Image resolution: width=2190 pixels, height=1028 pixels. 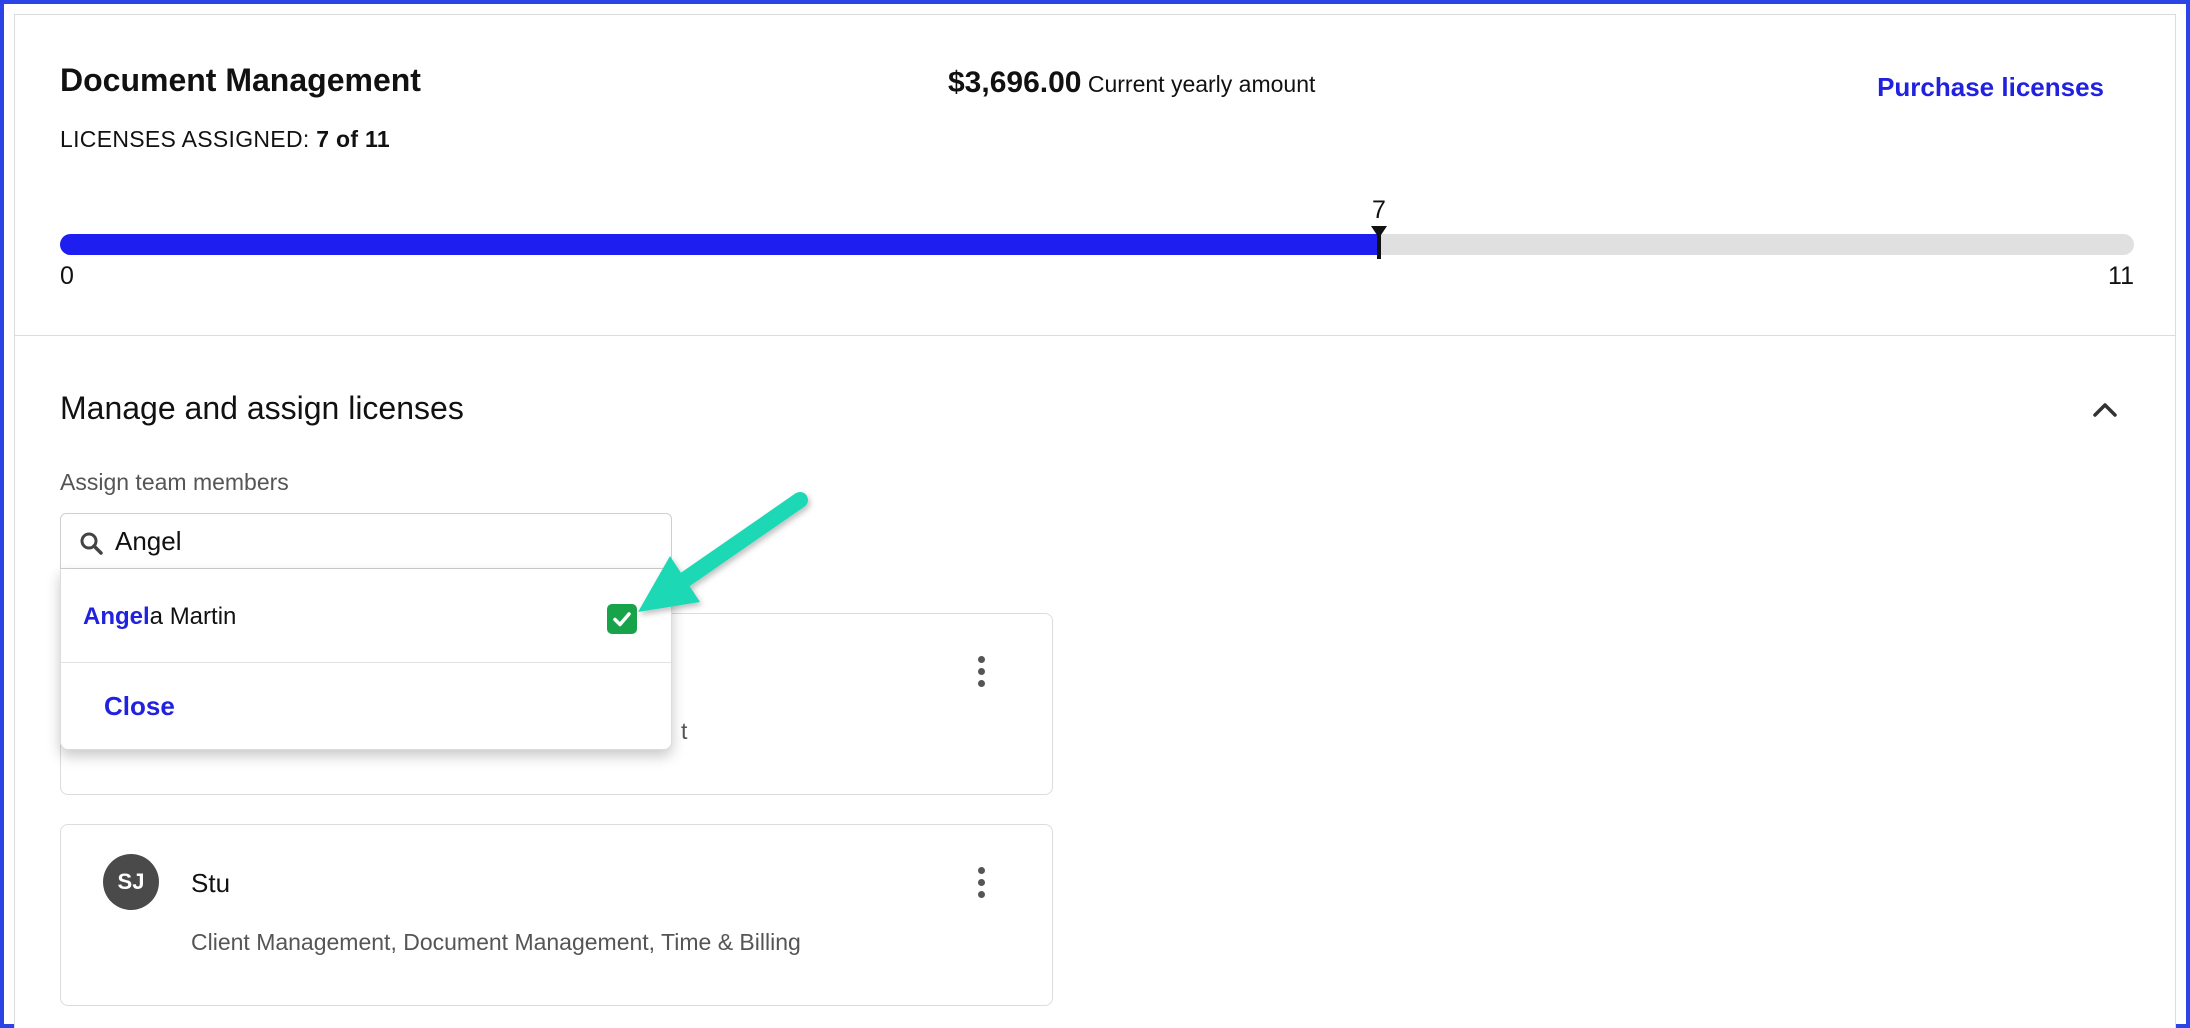 I want to click on chevron-up-icon, so click(x=2105, y=409).